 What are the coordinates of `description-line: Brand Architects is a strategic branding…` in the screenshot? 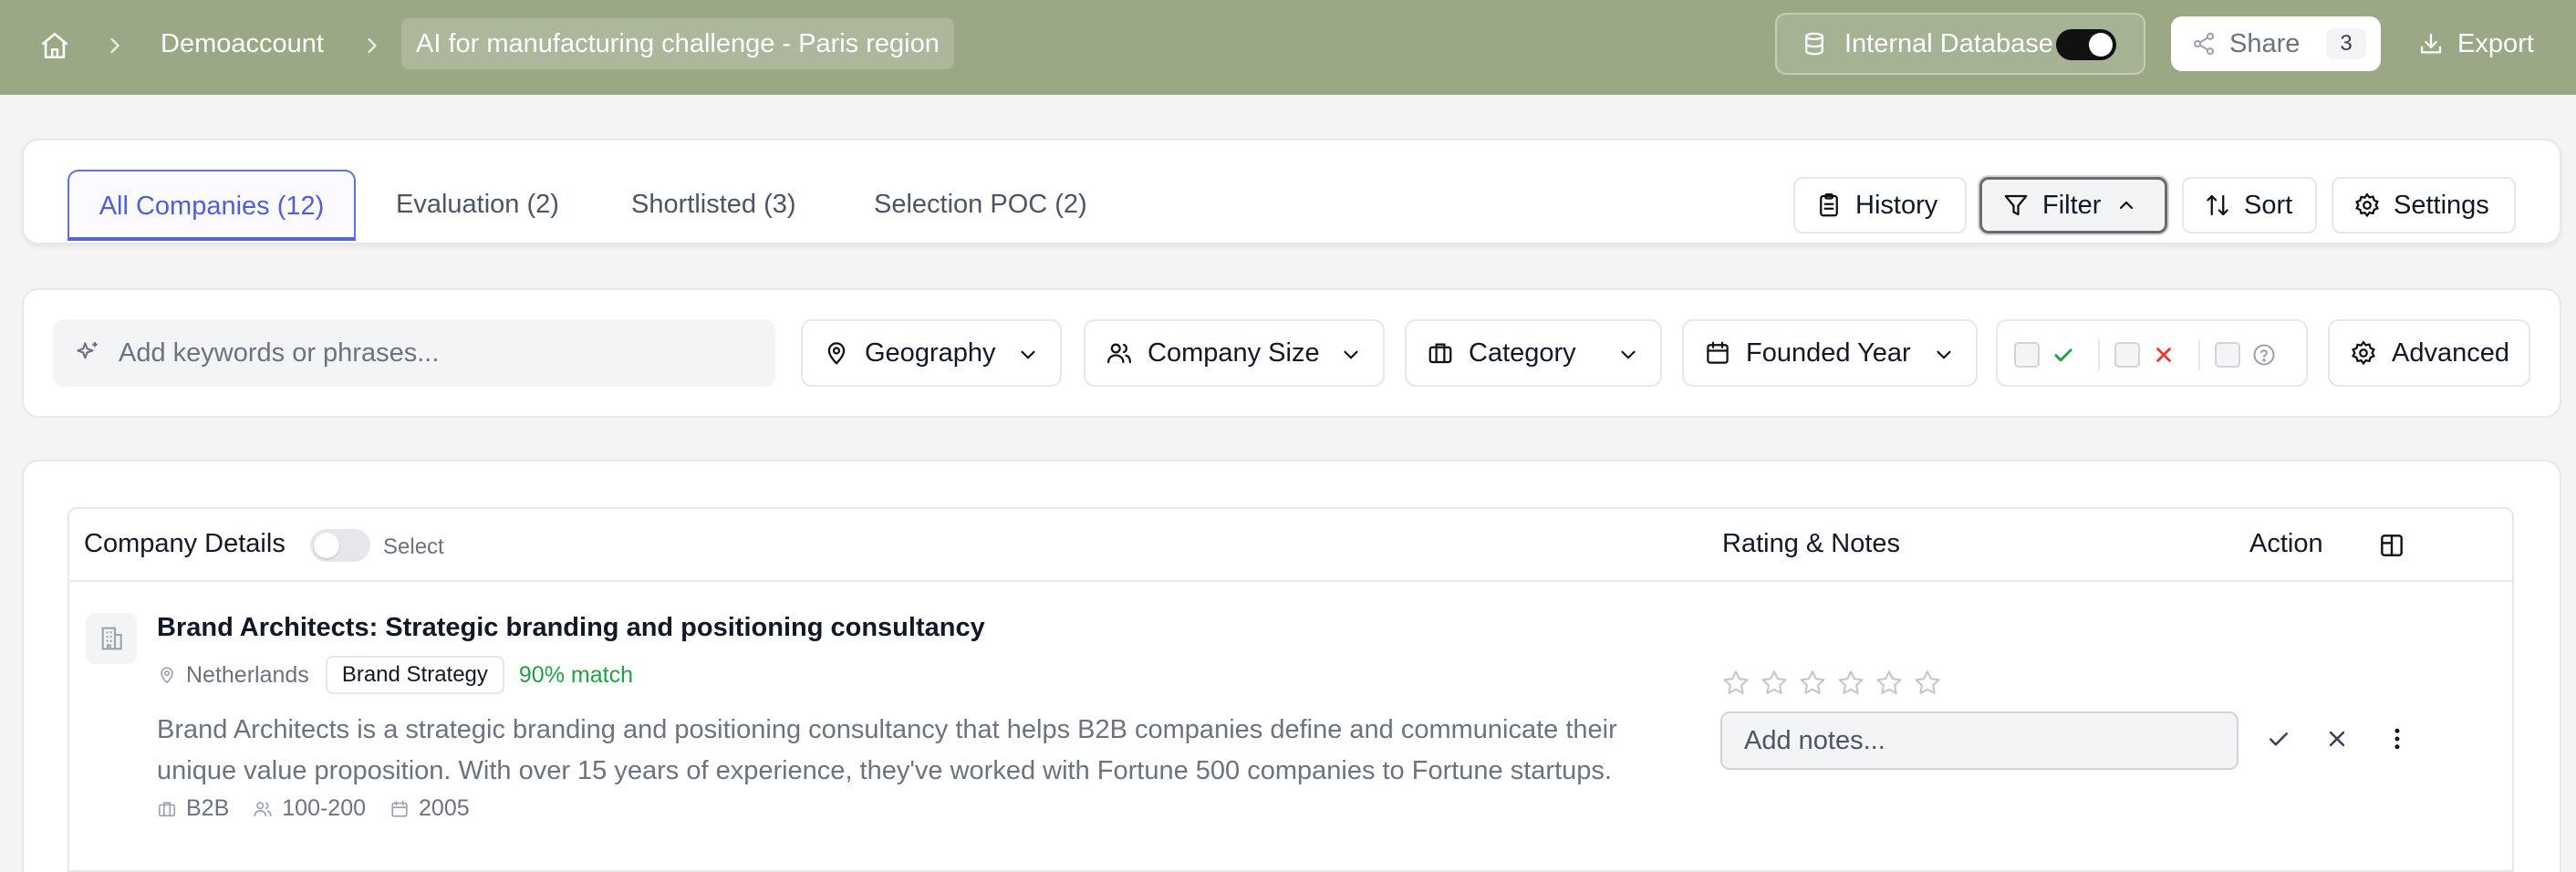 It's located at (887, 729).